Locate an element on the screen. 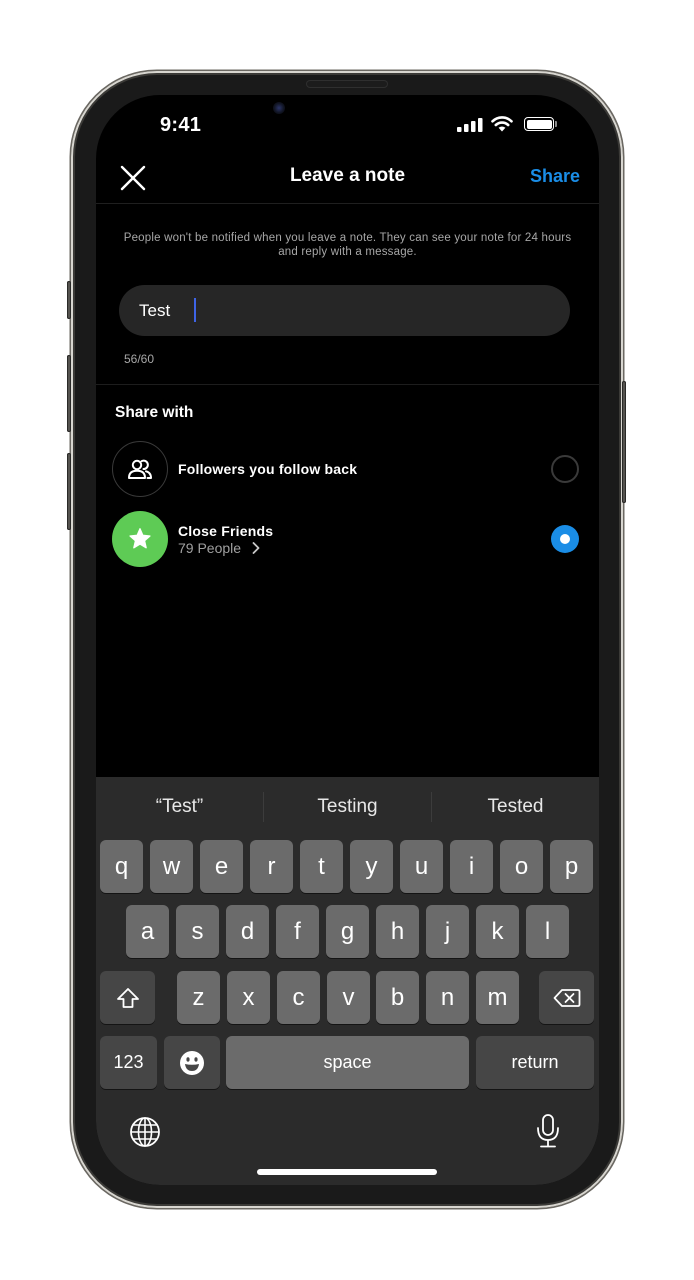  volume-down-button is located at coordinates (69, 491).